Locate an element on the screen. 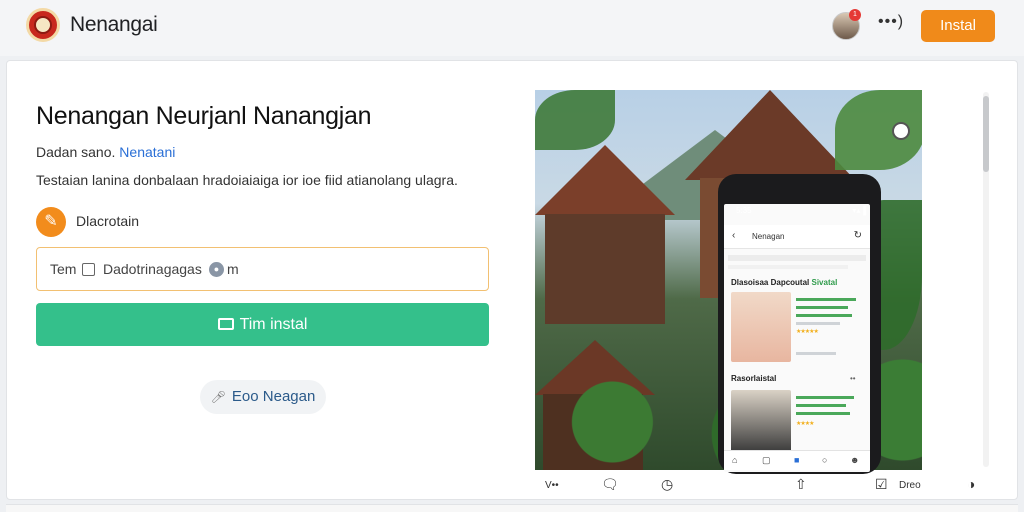  refresh-icon: ↻ is located at coordinates (858, 235).